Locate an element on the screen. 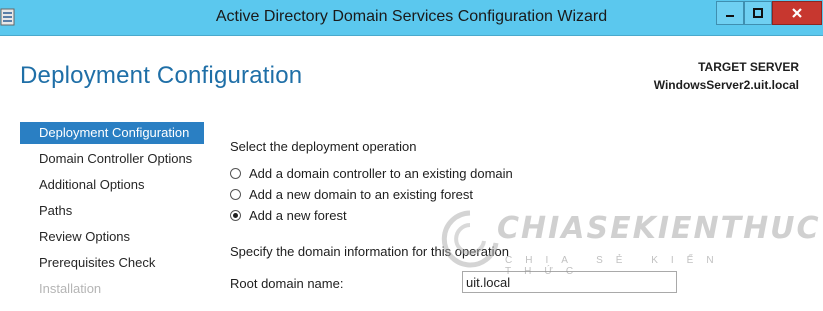 Image resolution: width=823 pixels, height=311 pixels. deployment-operation-label: Select the deployment operation is located at coordinates (323, 146).